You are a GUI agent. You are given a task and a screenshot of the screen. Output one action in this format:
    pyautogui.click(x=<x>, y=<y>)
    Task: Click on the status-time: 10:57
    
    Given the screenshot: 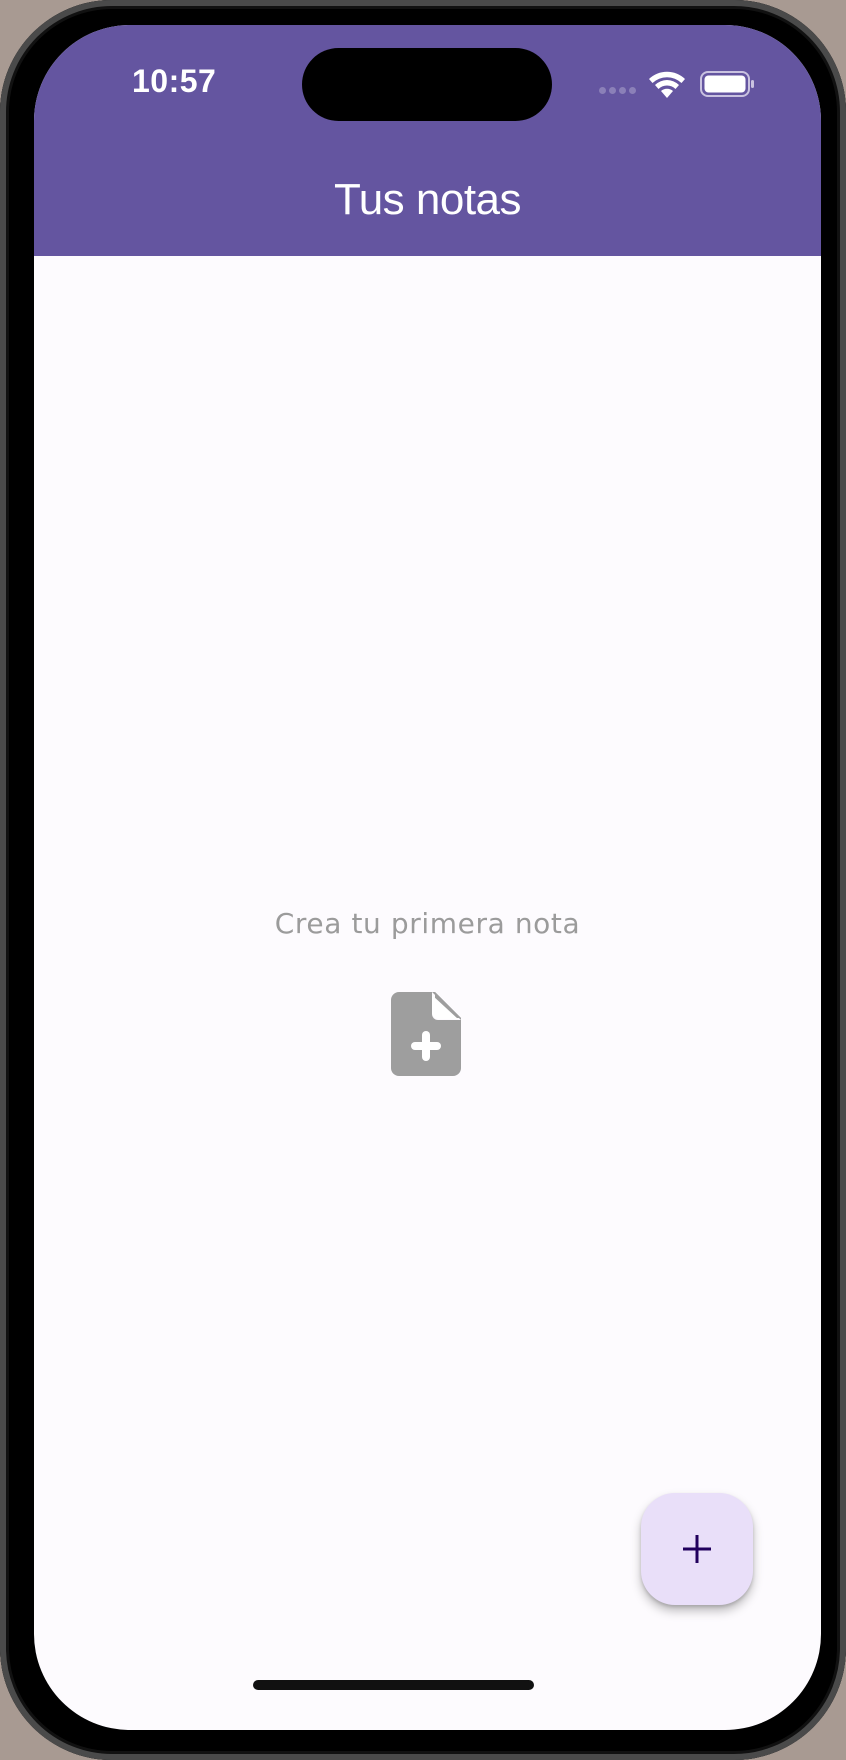 What is the action you would take?
    pyautogui.click(x=174, y=81)
    